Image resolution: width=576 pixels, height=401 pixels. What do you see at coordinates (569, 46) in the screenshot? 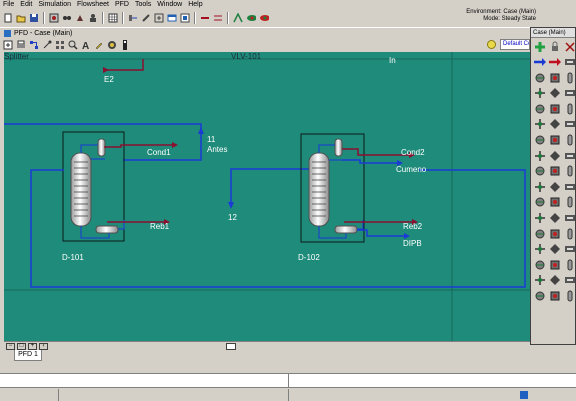
I see `close-icon` at bounding box center [569, 46].